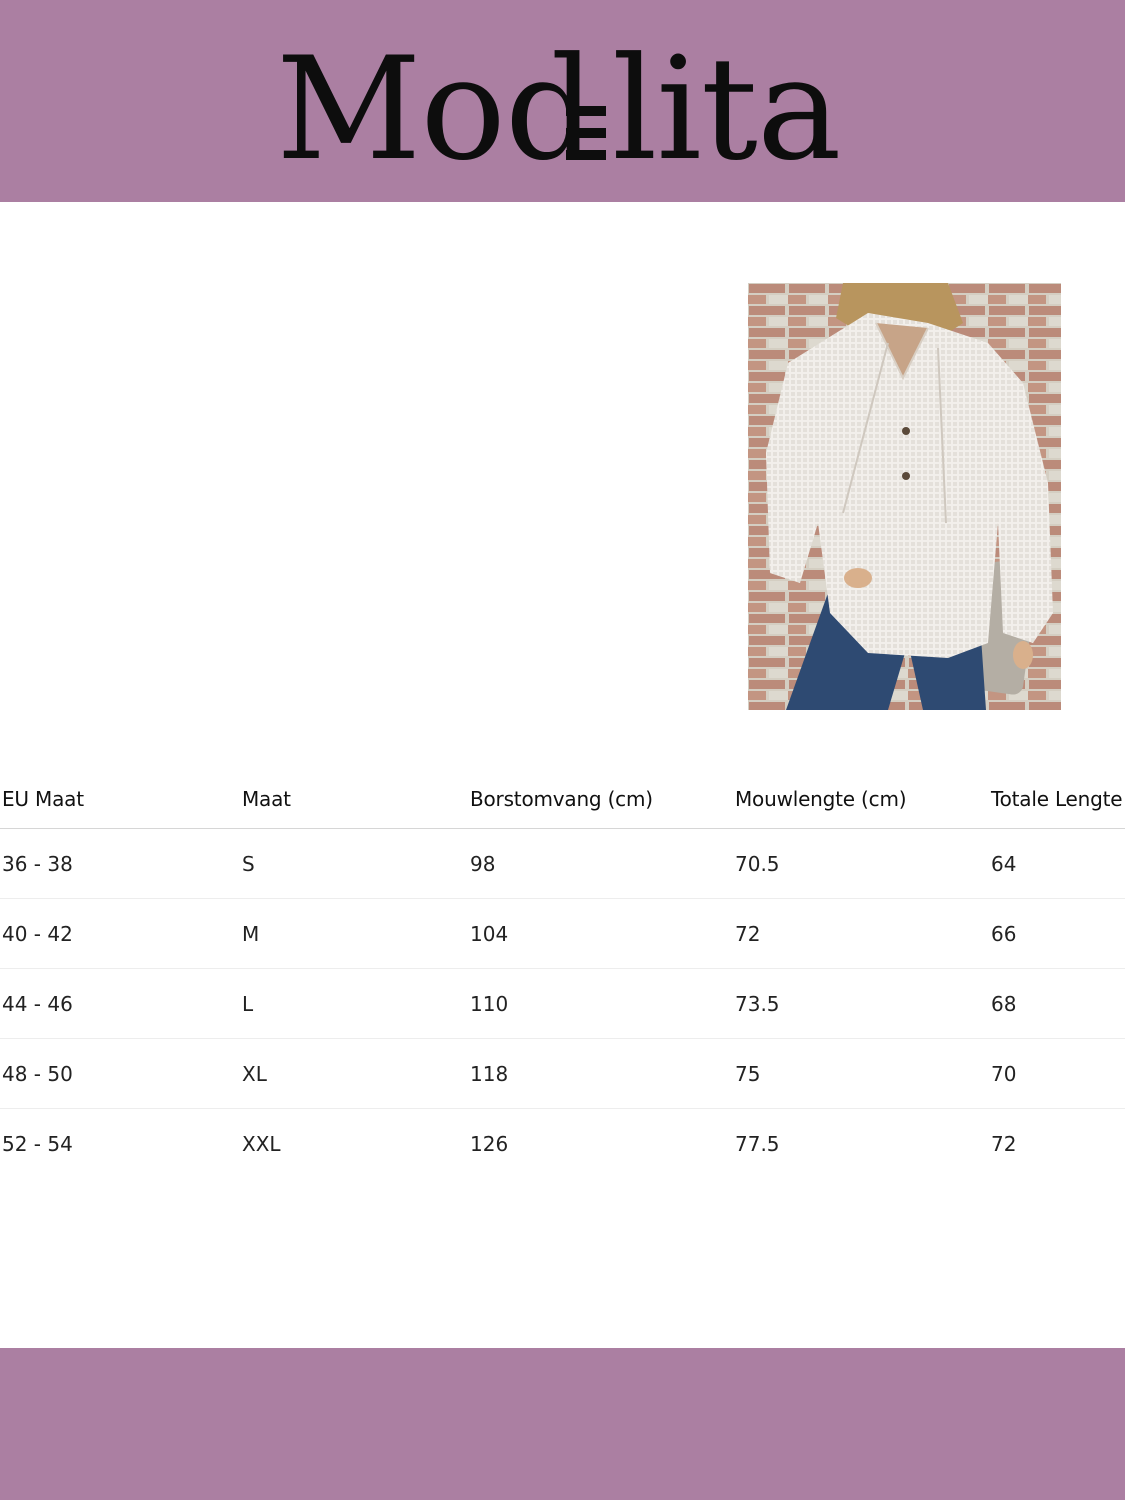 Image resolution: width=1125 pixels, height=1500 pixels. What do you see at coordinates (120, 1003) in the screenshot?
I see `cell-eu-maat: 44 - 46` at bounding box center [120, 1003].